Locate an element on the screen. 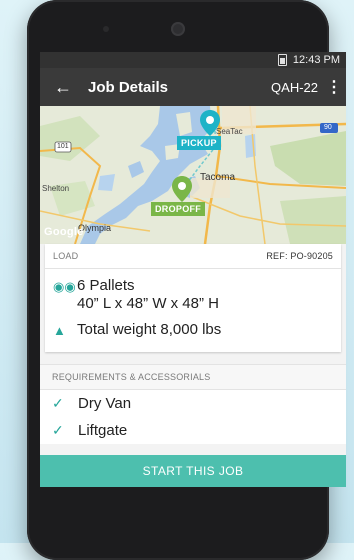  place-tacoma: Tacoma is located at coordinates (218, 177).